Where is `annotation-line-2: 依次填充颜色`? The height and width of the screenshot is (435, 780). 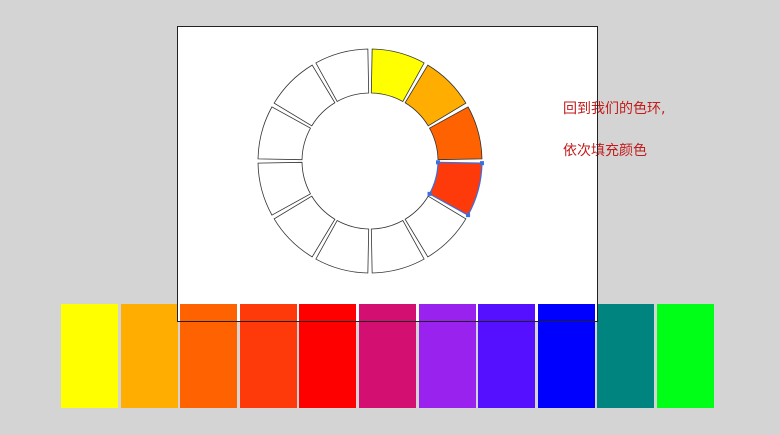
annotation-line-2: 依次填充颜色 is located at coordinates (605, 151).